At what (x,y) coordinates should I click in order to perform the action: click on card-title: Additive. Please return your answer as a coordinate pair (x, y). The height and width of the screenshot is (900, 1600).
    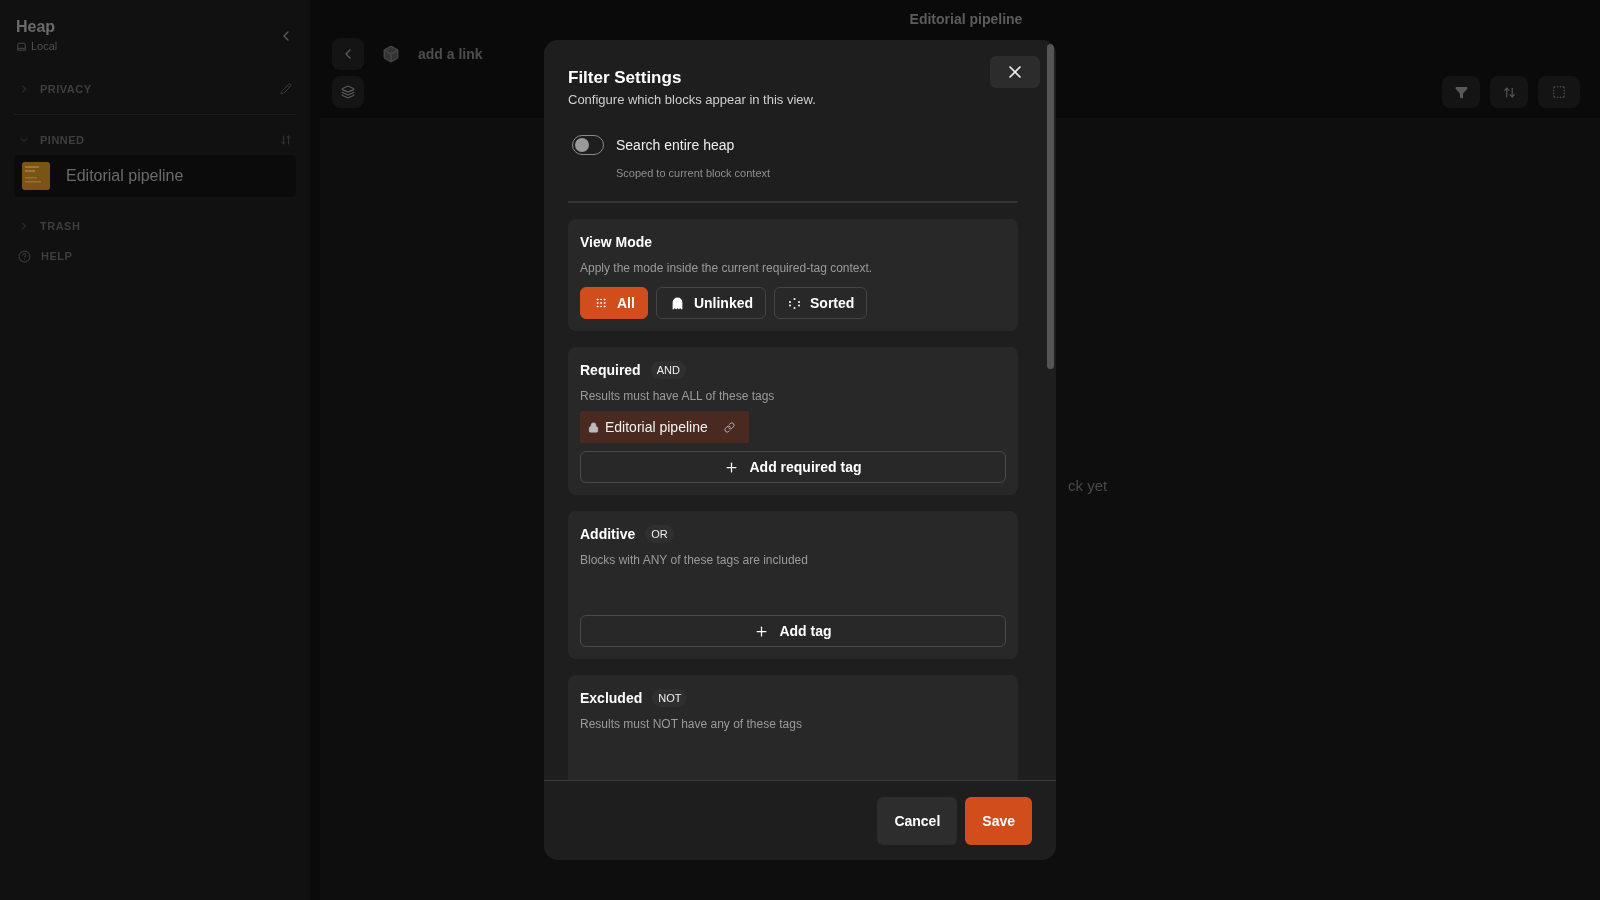
    Looking at the image, I should click on (608, 534).